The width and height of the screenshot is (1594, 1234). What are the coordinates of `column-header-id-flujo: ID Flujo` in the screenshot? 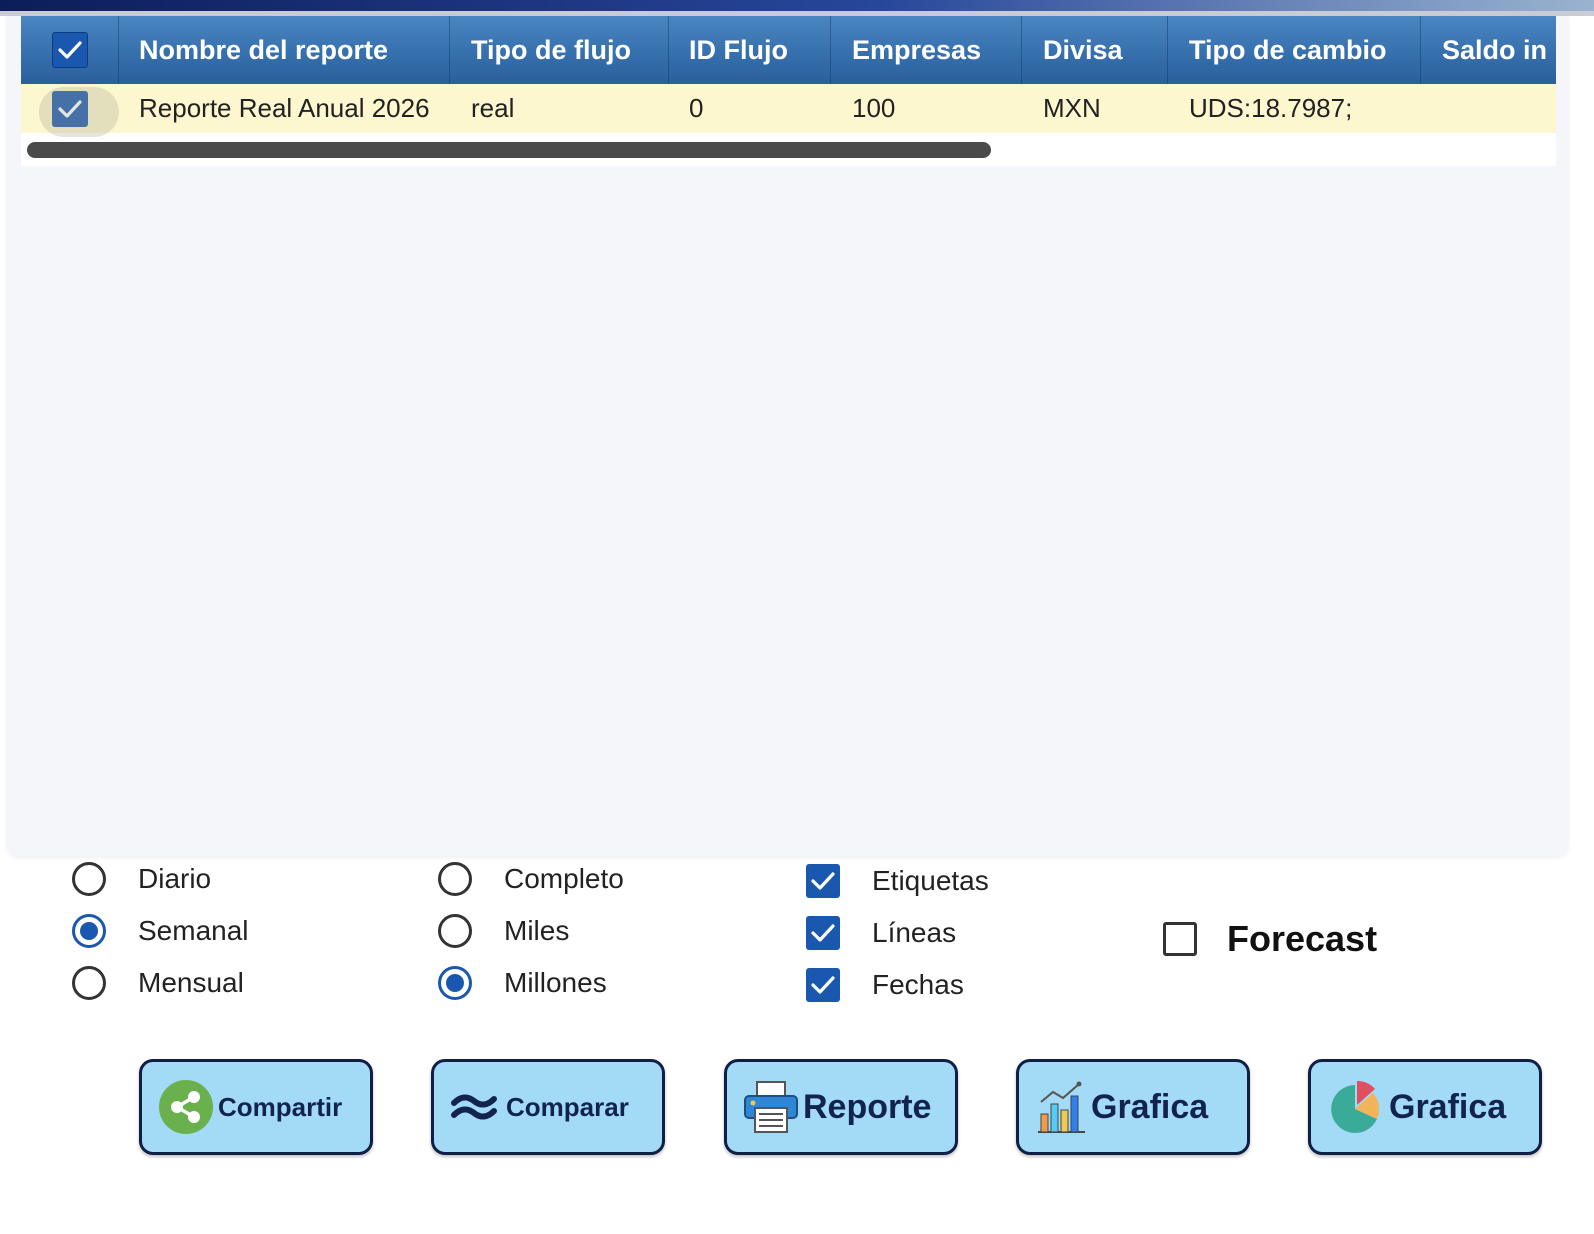 It's located at (750, 50).